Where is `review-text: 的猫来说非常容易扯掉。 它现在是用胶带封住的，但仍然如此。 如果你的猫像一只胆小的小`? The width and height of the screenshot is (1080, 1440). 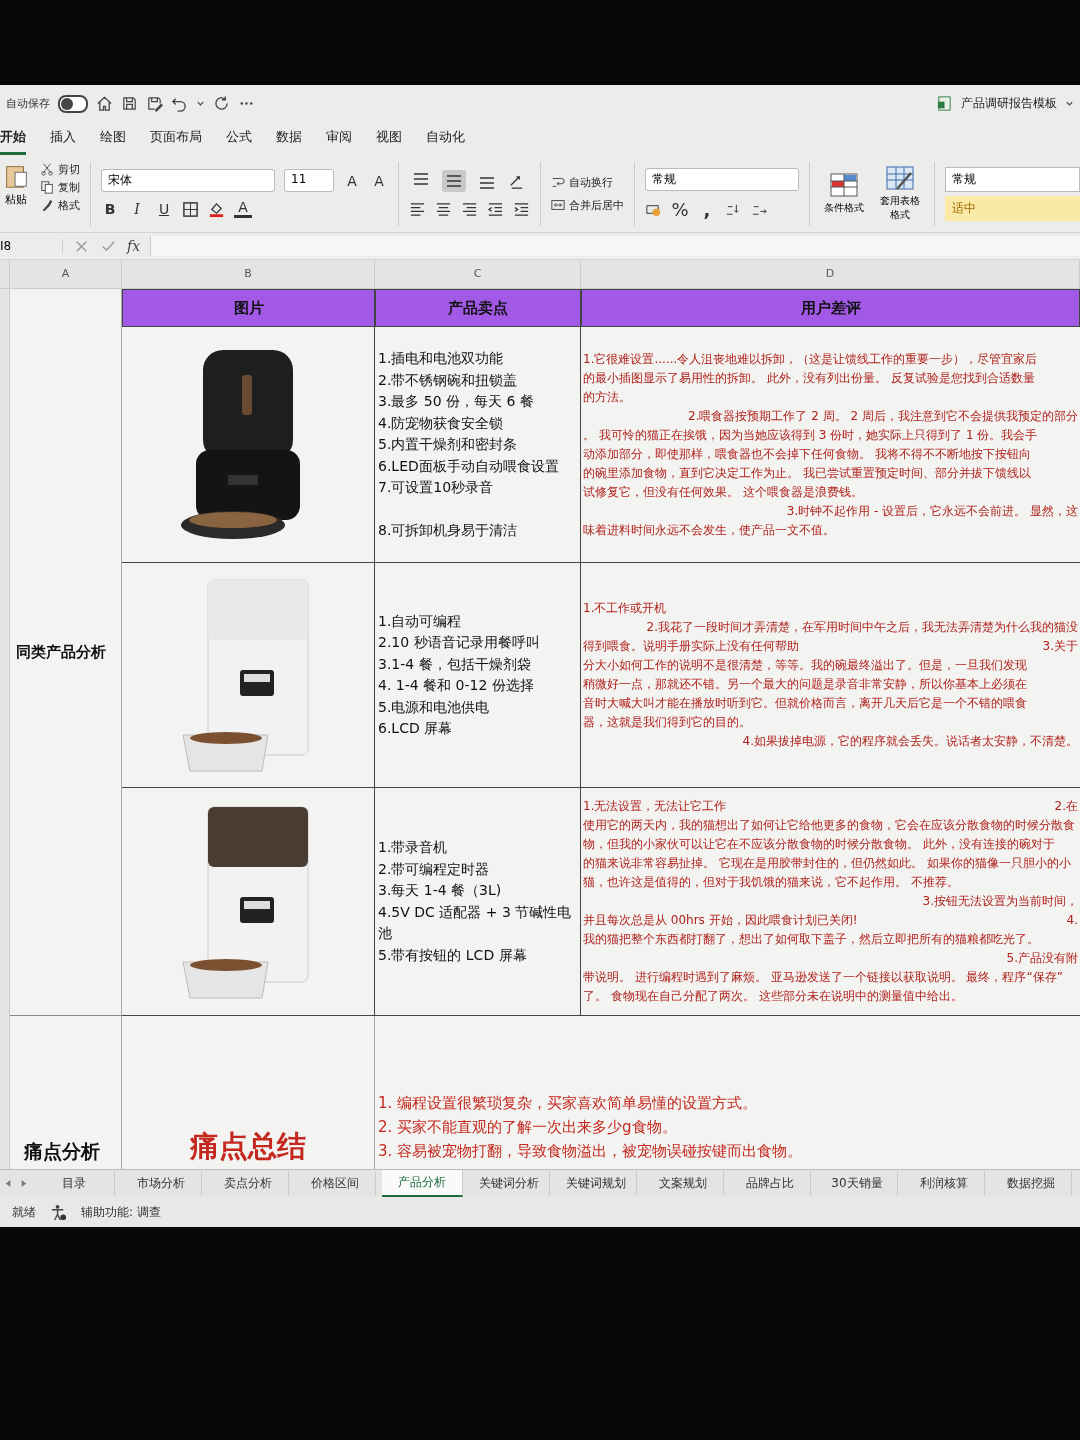 review-text: 的猫来说非常容易扯掉。 它现在是用胶带封住的，但仍然如此。 如果你的猫像一只胆小的小 is located at coordinates (827, 863).